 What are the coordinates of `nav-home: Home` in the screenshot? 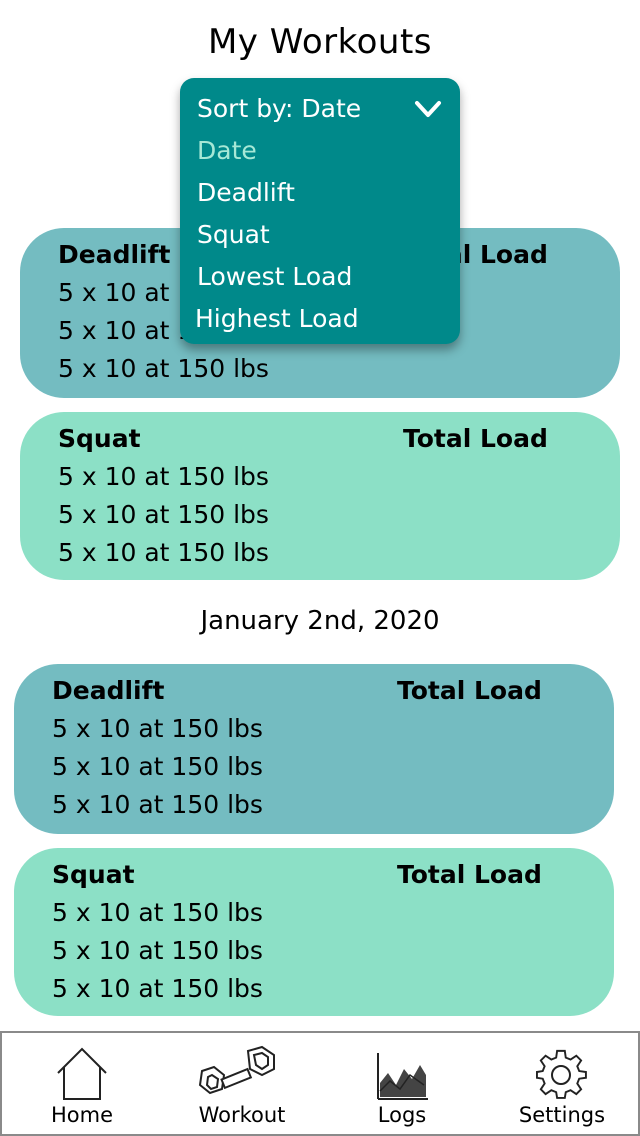 It's located at (82, 1083).